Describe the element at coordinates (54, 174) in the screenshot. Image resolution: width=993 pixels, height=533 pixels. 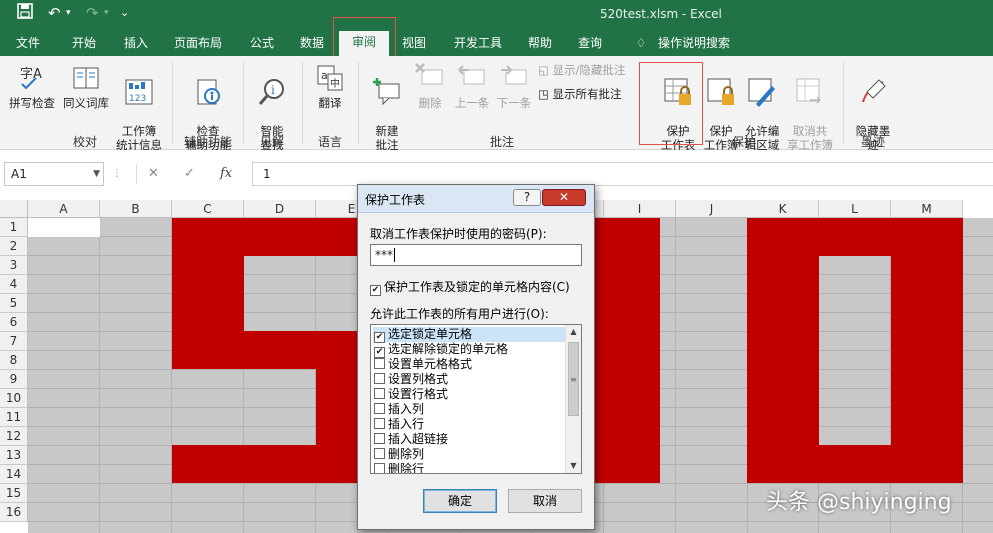
I see `name-box: A1 ▼` at that location.